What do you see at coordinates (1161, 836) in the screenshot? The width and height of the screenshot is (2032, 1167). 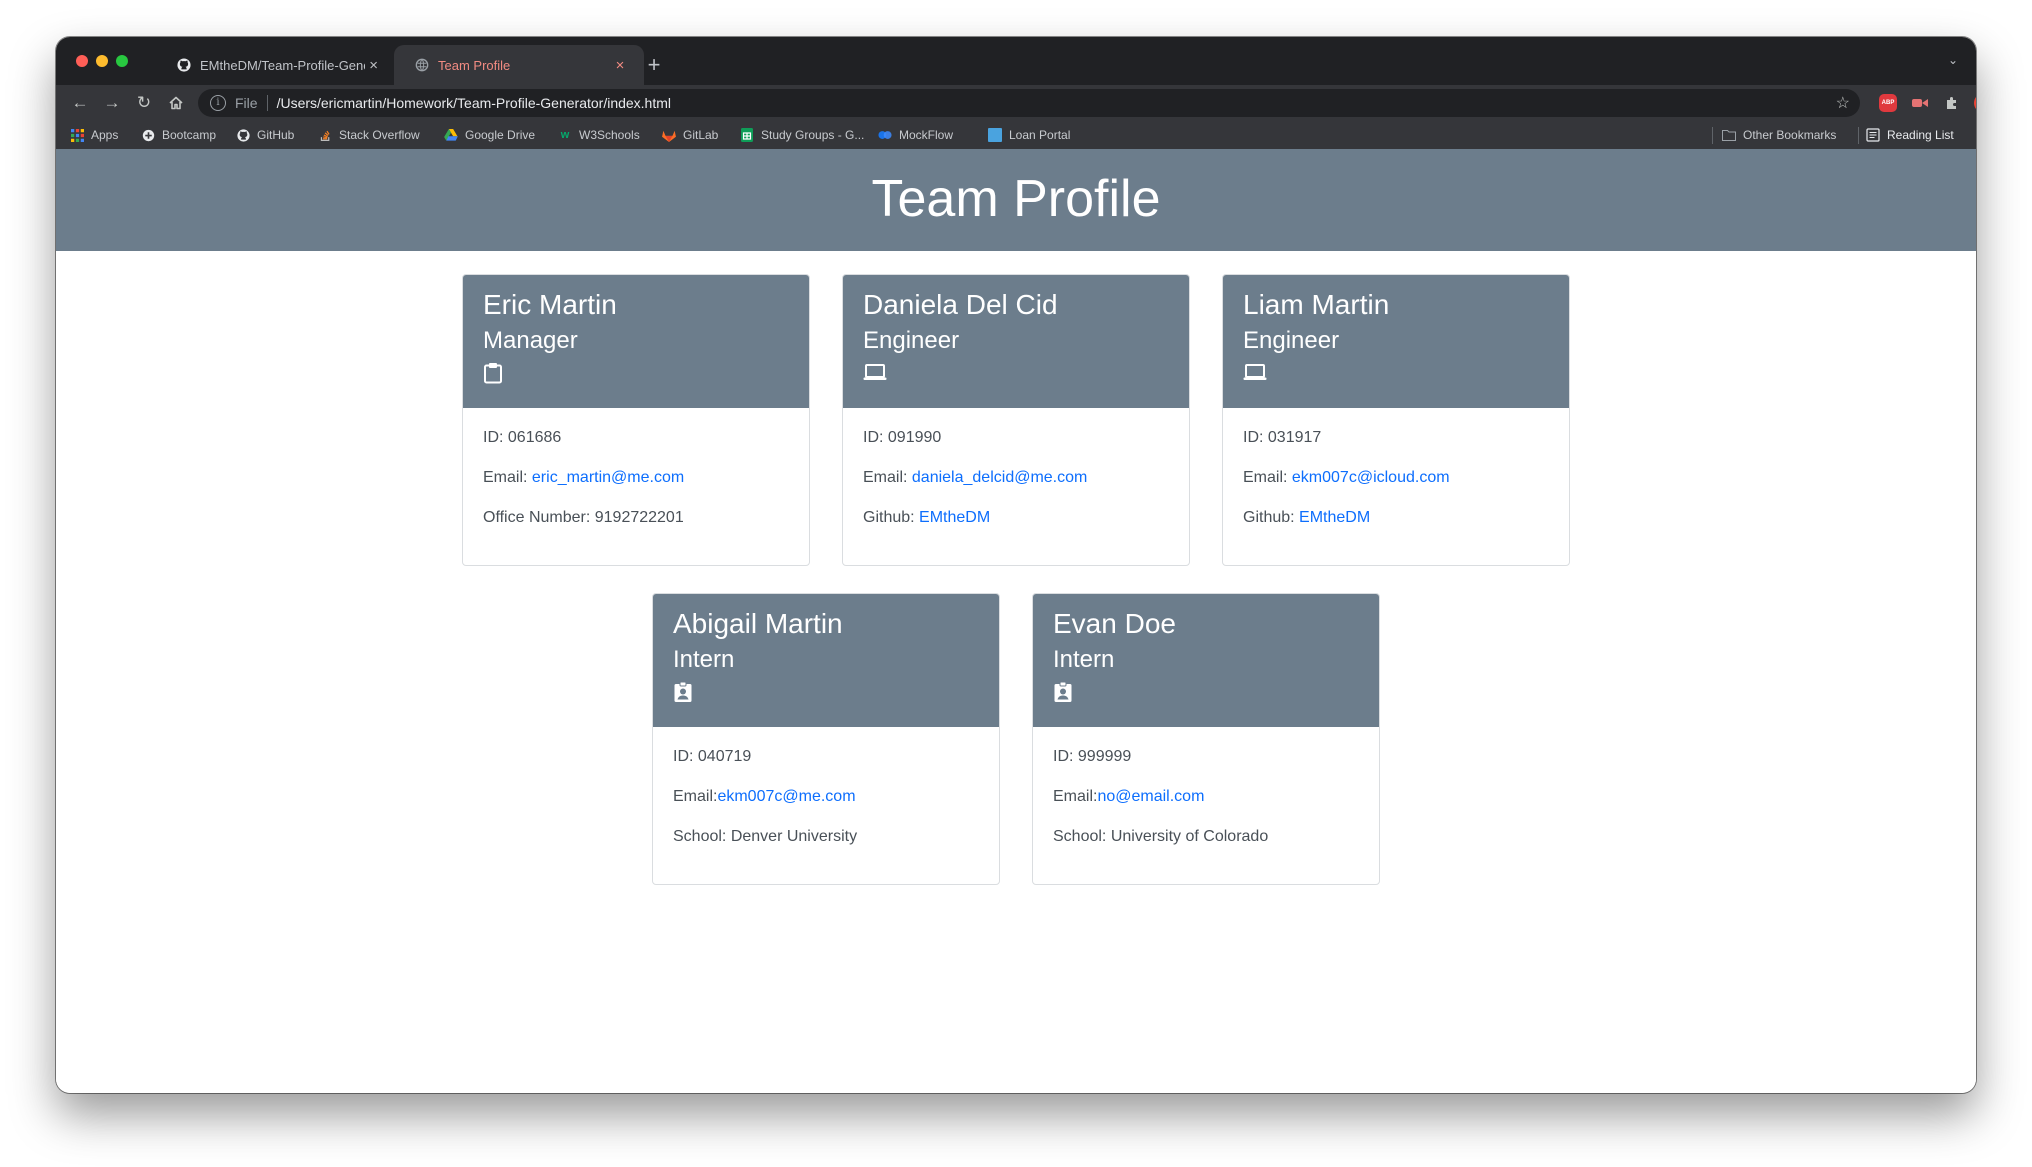 I see `school: School: University of Colorado` at bounding box center [1161, 836].